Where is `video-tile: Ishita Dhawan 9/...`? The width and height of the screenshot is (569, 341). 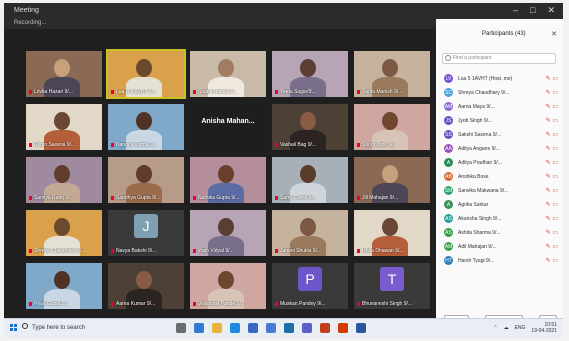 video-tile: Ishita Dhawan 9/... is located at coordinates (392, 233).